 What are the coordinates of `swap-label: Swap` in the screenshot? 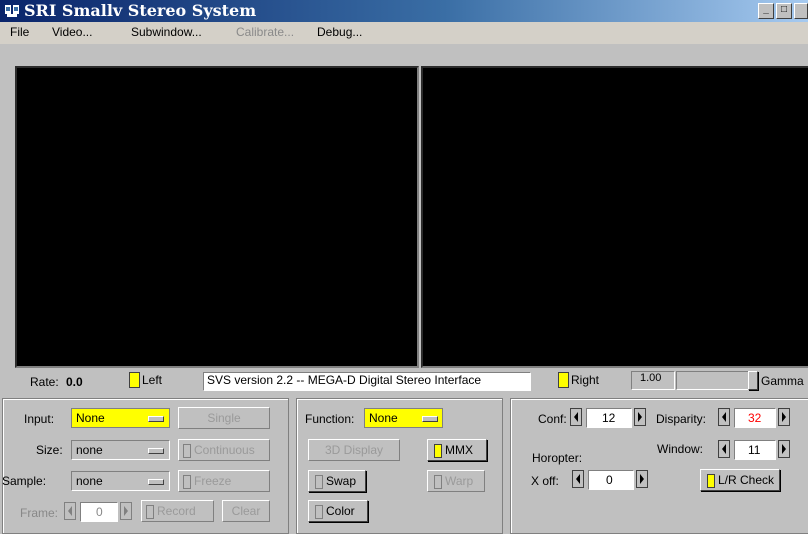 It's located at (341, 481).